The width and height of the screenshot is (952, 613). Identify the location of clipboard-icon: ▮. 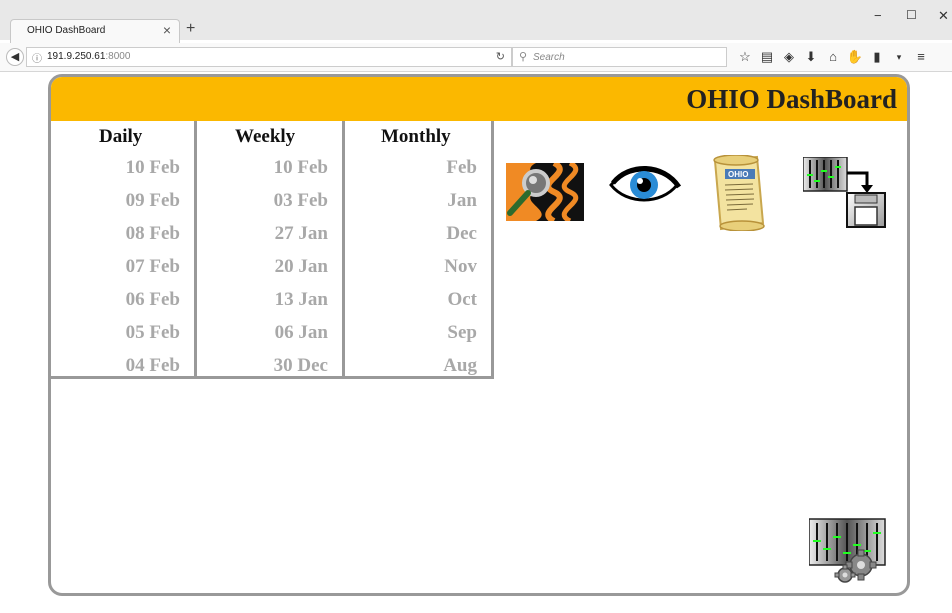
(877, 57).